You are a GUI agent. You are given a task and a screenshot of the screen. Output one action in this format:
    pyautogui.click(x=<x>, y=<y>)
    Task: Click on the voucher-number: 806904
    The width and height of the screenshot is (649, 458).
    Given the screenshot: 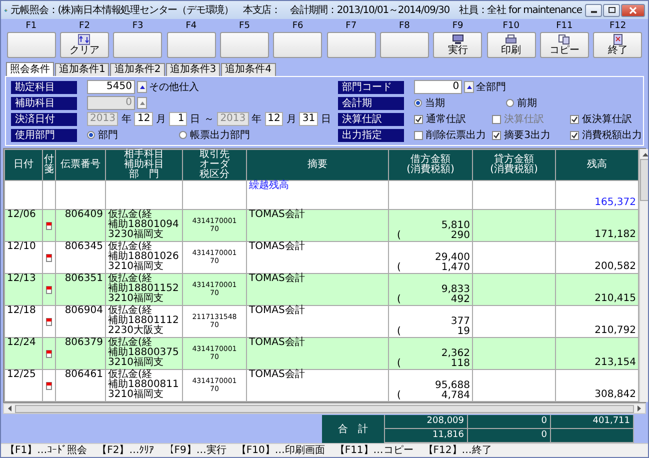 What is the action you would take?
    pyautogui.click(x=83, y=310)
    